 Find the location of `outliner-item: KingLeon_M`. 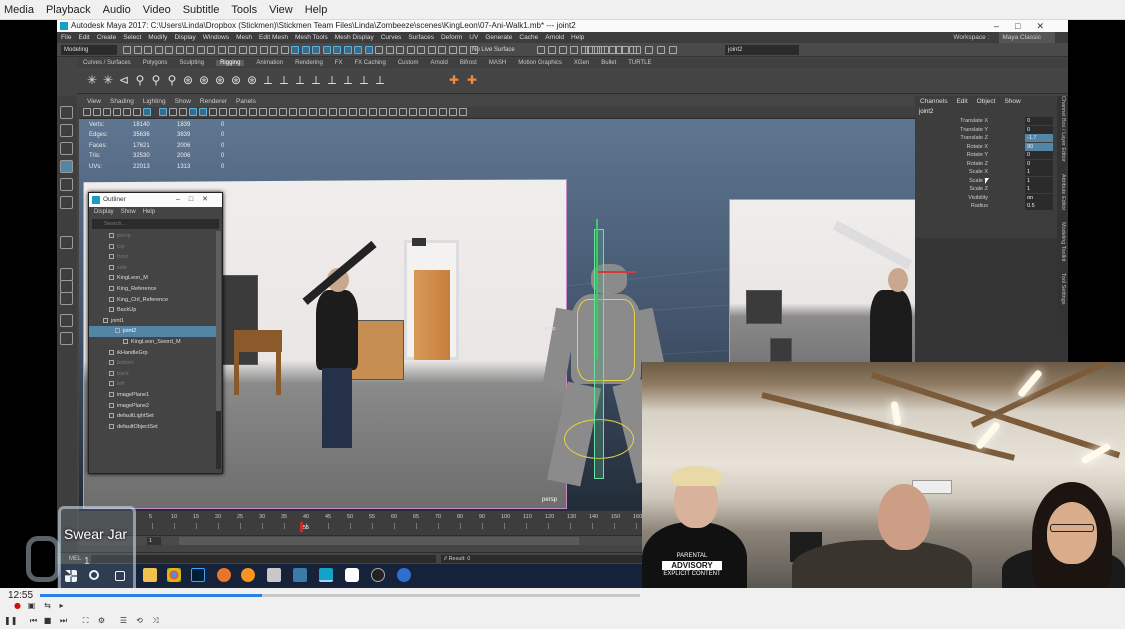

outliner-item: KingLeon_M is located at coordinates (153, 278).